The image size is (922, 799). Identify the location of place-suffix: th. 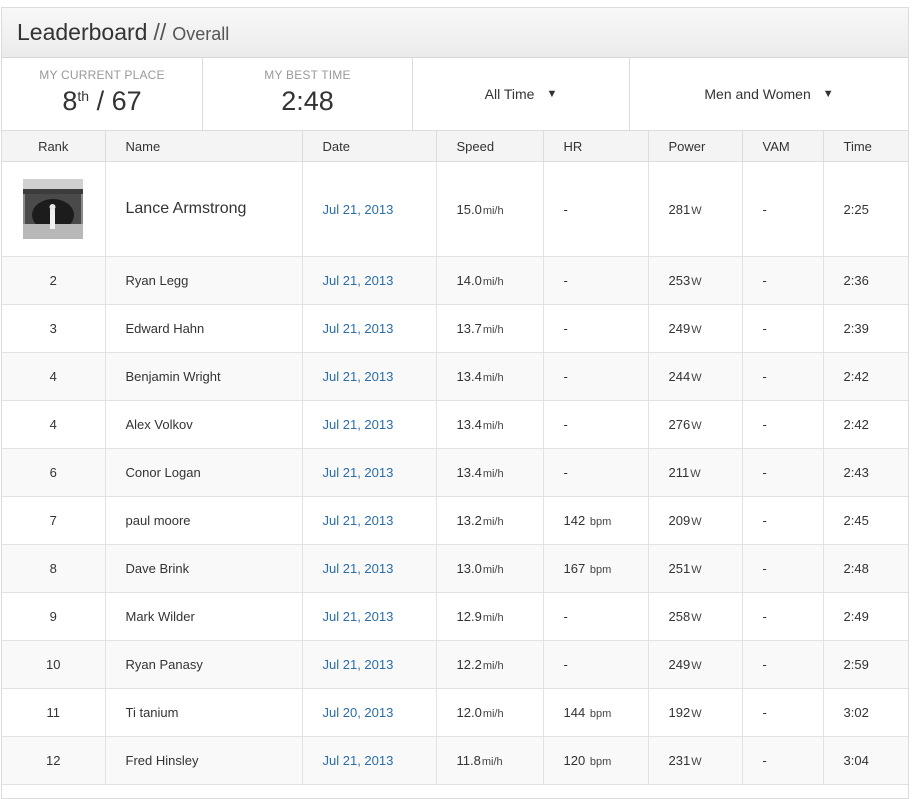
(83, 96).